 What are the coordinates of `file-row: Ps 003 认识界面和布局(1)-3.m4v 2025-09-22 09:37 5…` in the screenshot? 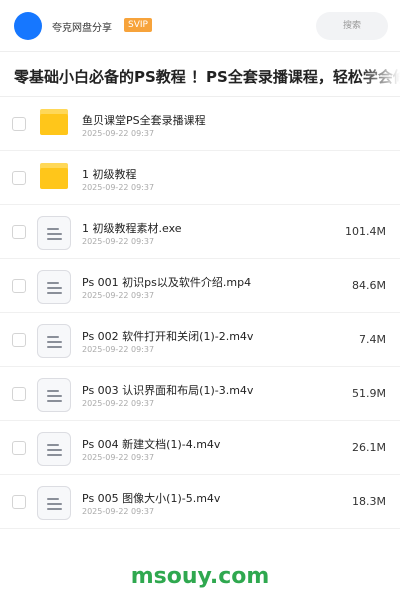 It's located at (200, 394).